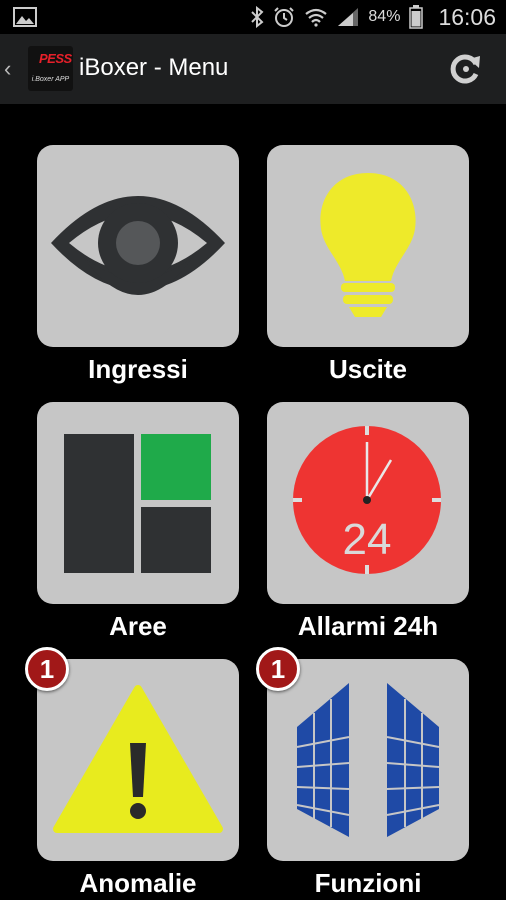 The image size is (506, 900). I want to click on signal-icon, so click(348, 17).